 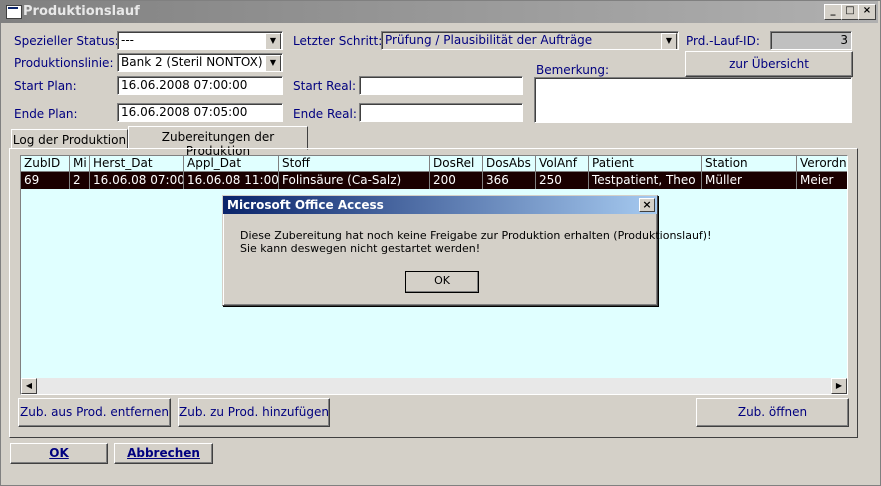 What do you see at coordinates (769, 64) in the screenshot?
I see `zur-uebersicht-button: zur Übersicht` at bounding box center [769, 64].